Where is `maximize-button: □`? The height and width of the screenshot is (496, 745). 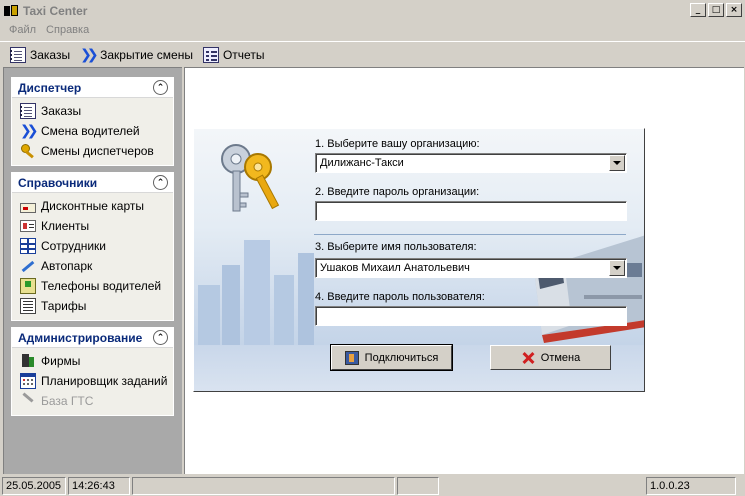 maximize-button: □ is located at coordinates (716, 10).